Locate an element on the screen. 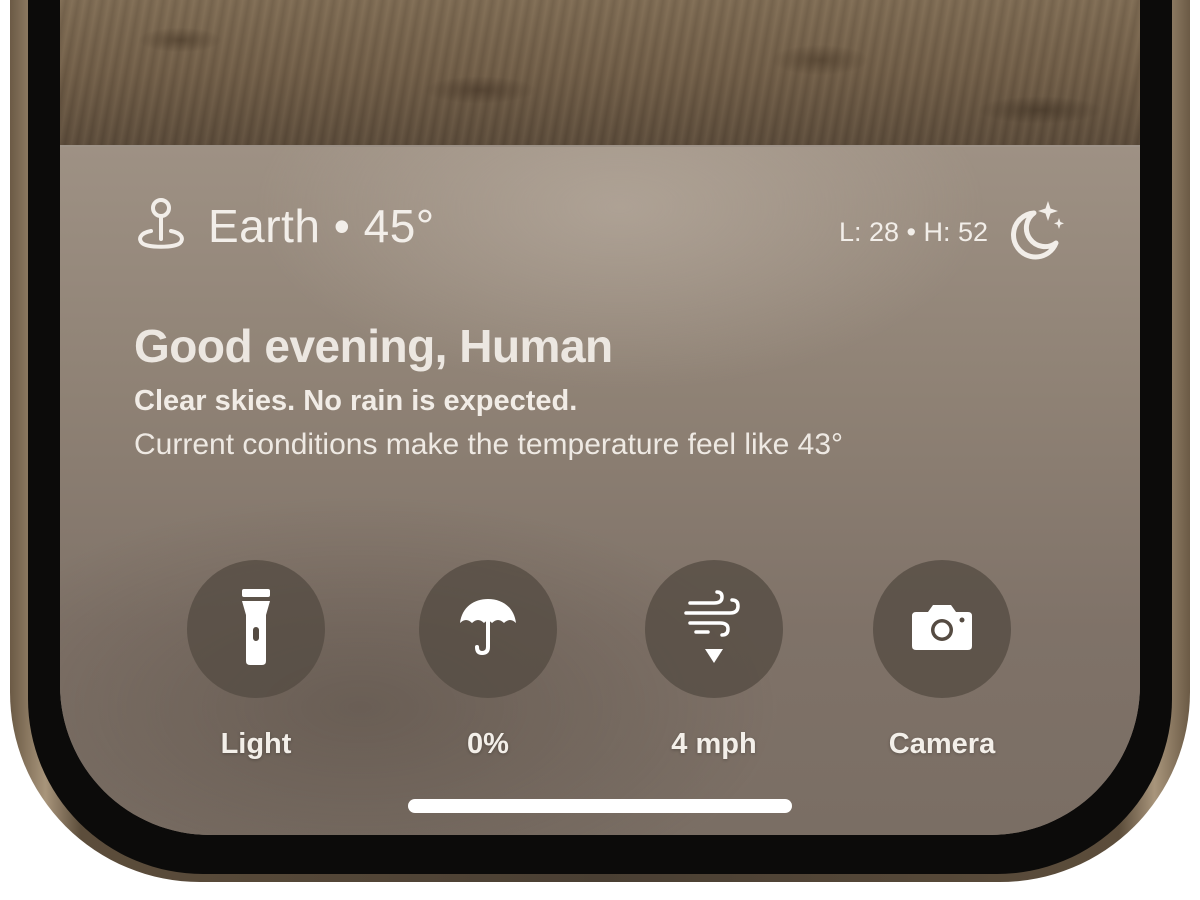 The height and width of the screenshot is (900, 1200). flashlight-button is located at coordinates (256, 629).